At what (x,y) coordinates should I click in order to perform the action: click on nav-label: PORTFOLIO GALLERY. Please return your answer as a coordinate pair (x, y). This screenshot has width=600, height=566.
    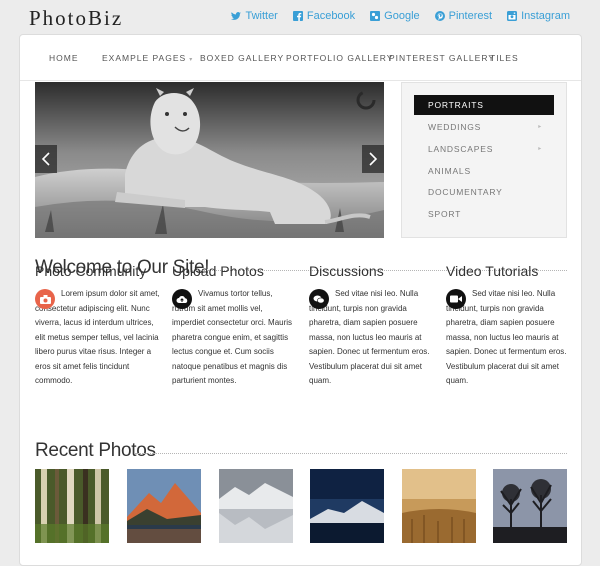
    Looking at the image, I should click on (340, 58).